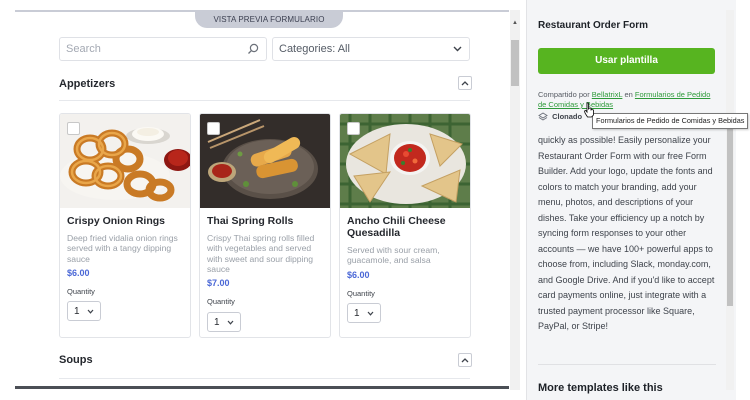  I want to click on preview-tab: VISTA PREVIA FORMULARIO, so click(269, 19).